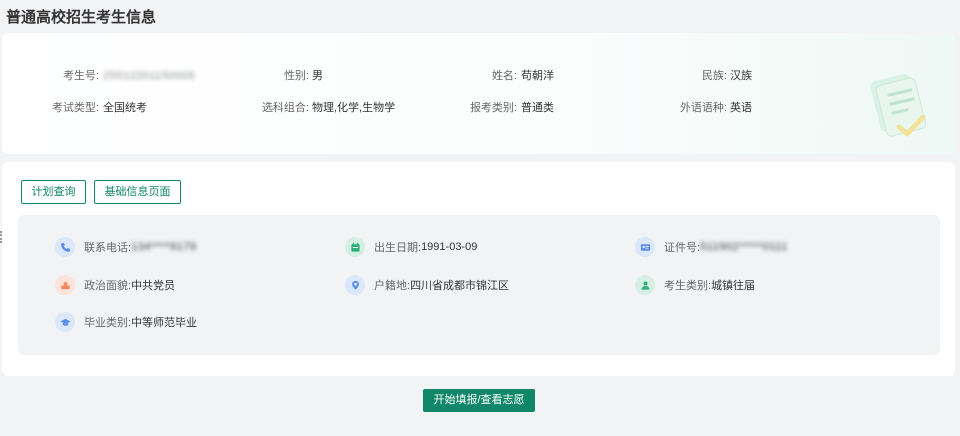 The height and width of the screenshot is (436, 960). What do you see at coordinates (354, 108) in the screenshot?
I see `subjects-value: 物理,化学,生物学` at bounding box center [354, 108].